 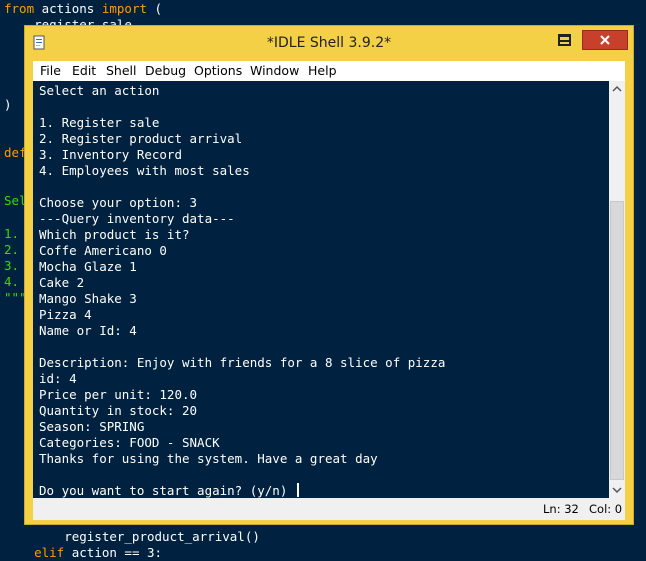 What do you see at coordinates (68, 8) in the screenshot?
I see `editor-text: actions` at bounding box center [68, 8].